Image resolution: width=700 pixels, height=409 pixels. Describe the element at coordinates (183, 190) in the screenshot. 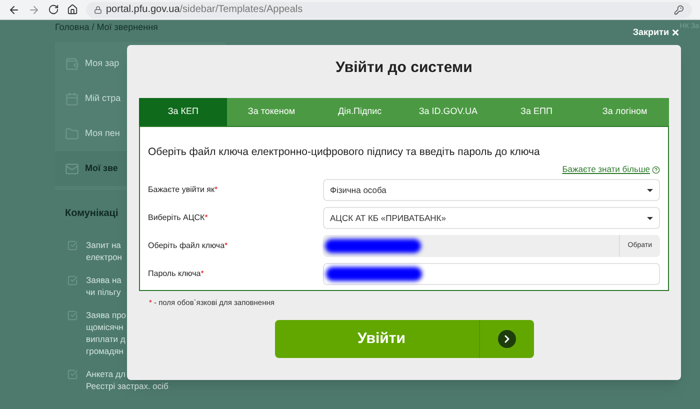

I see `field-label: Бажаєте увійти як*` at that location.